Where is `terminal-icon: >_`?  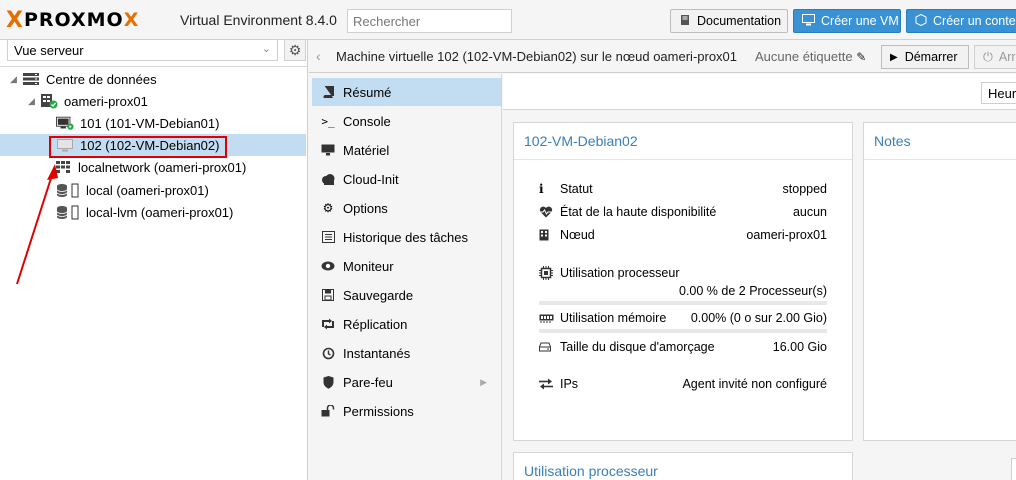 terminal-icon: >_ is located at coordinates (328, 121).